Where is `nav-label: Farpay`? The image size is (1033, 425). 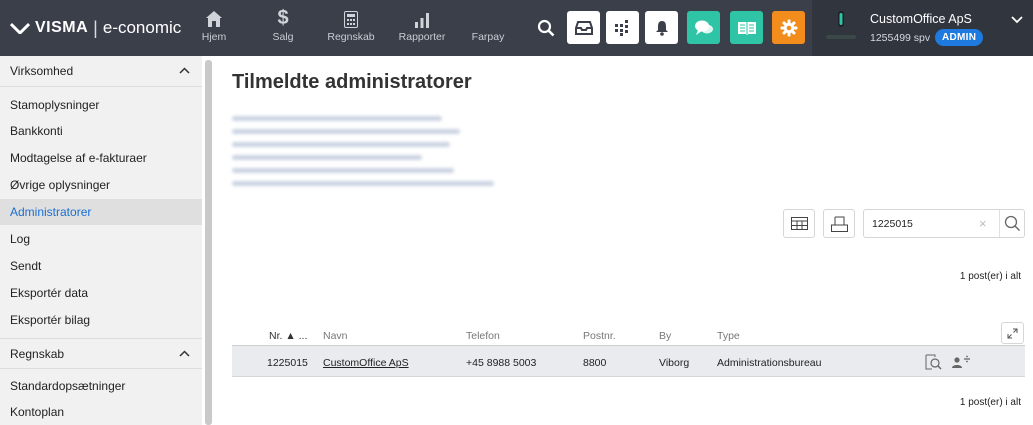 nav-label: Farpay is located at coordinates (488, 37).